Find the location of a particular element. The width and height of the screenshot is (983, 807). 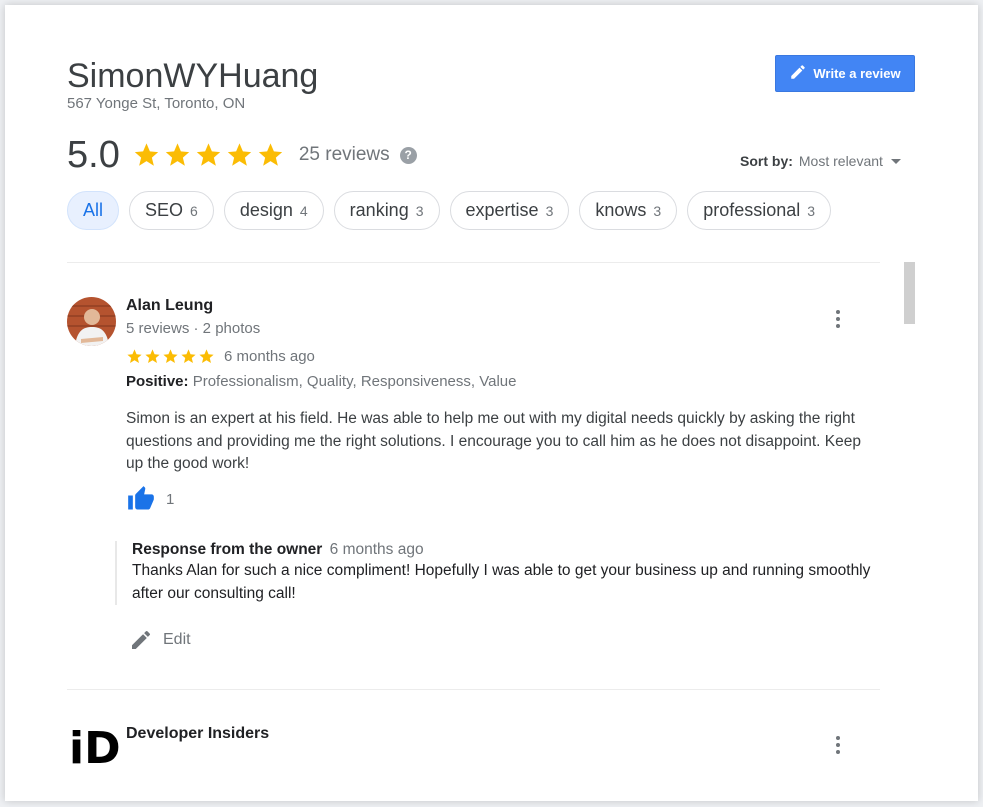

filter-chip-label: ranking is located at coordinates (379, 210).